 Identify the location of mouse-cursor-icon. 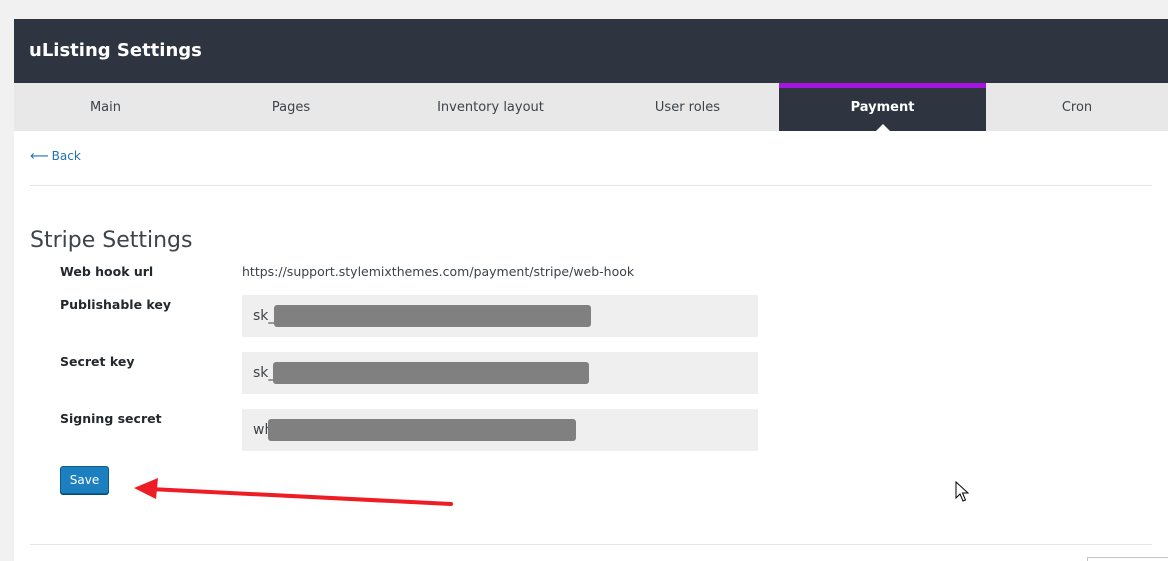
(962, 491).